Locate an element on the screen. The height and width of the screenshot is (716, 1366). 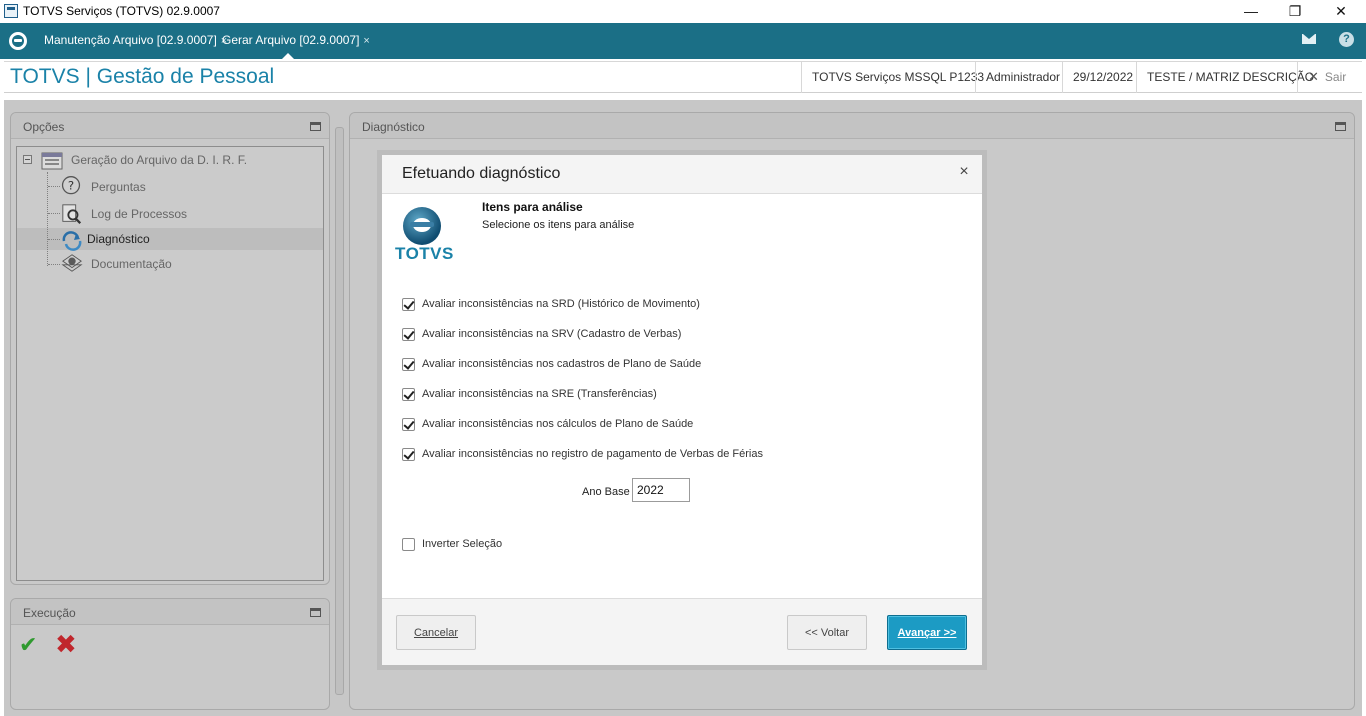
date-info: 29/12/2022 is located at coordinates (1102, 77).